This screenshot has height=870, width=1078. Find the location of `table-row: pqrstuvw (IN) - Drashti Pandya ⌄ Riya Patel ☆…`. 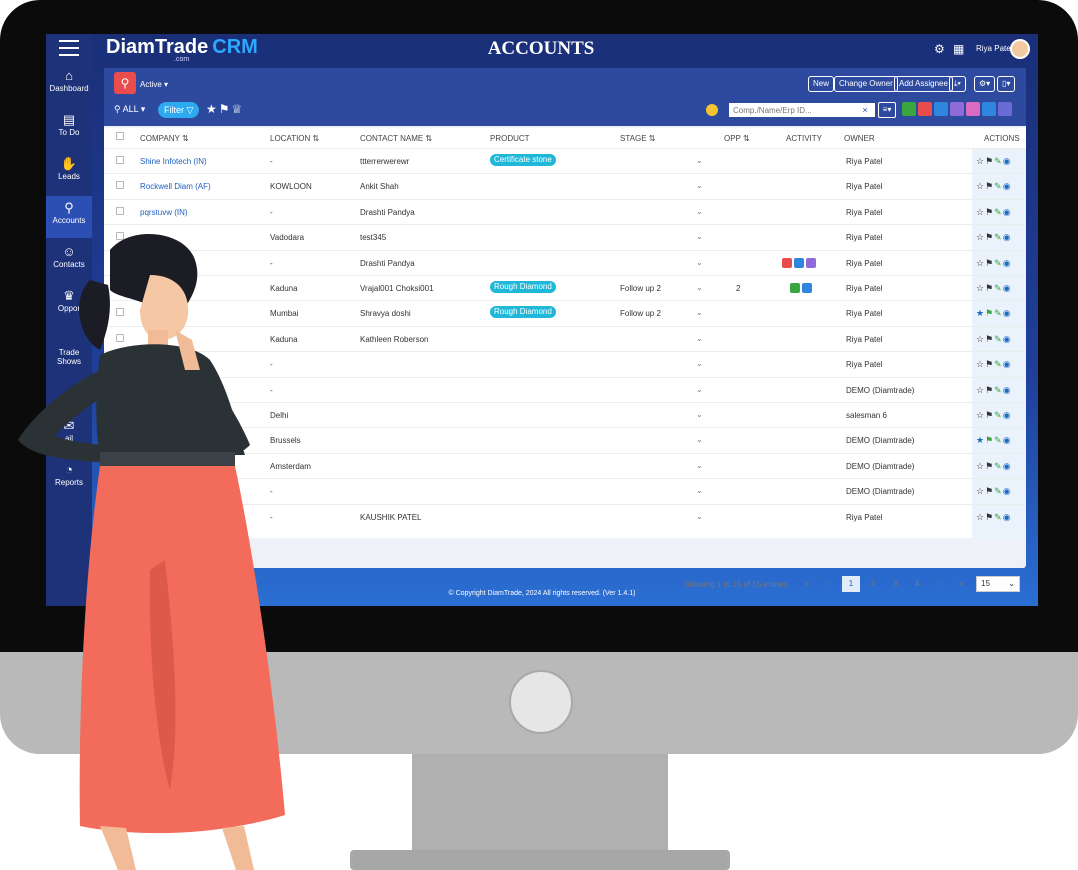

table-row: pqrstuvw (IN) - Drashti Pandya ⌄ Riya Patel ☆… is located at coordinates (565, 211).